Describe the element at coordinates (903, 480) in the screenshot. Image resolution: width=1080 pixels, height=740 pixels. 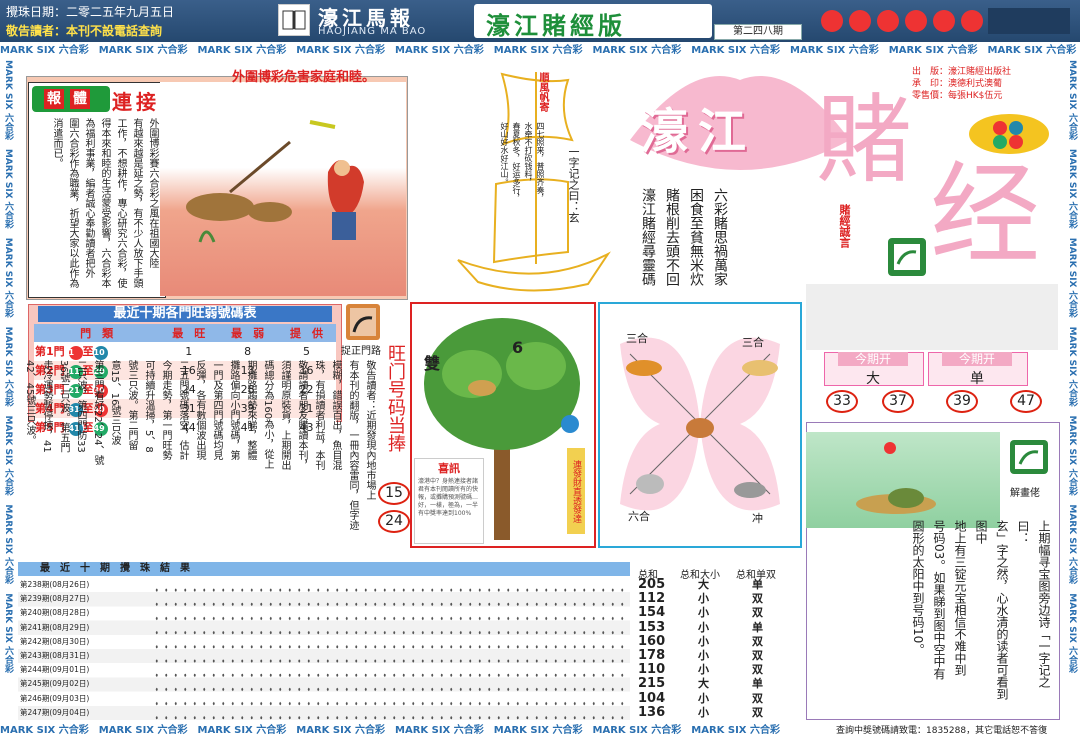
I see `explain-illustration` at that location.